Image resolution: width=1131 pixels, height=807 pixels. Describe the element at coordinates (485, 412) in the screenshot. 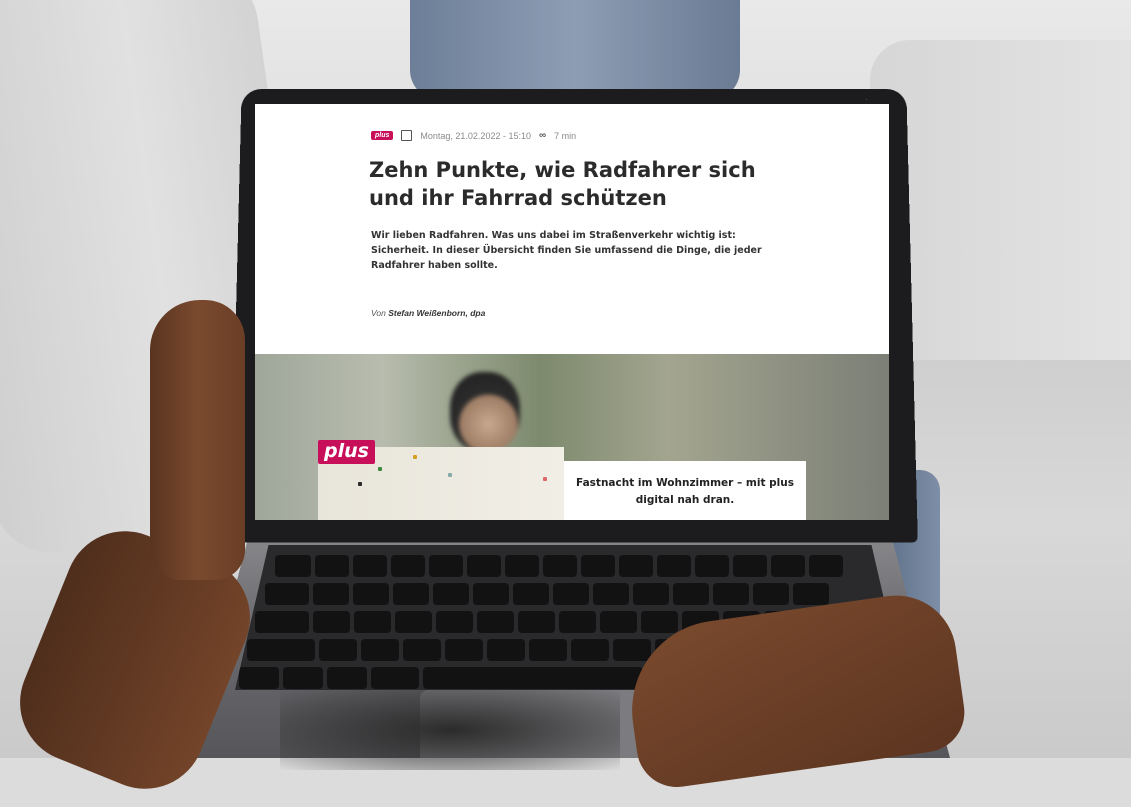

I see `hero-person` at that location.